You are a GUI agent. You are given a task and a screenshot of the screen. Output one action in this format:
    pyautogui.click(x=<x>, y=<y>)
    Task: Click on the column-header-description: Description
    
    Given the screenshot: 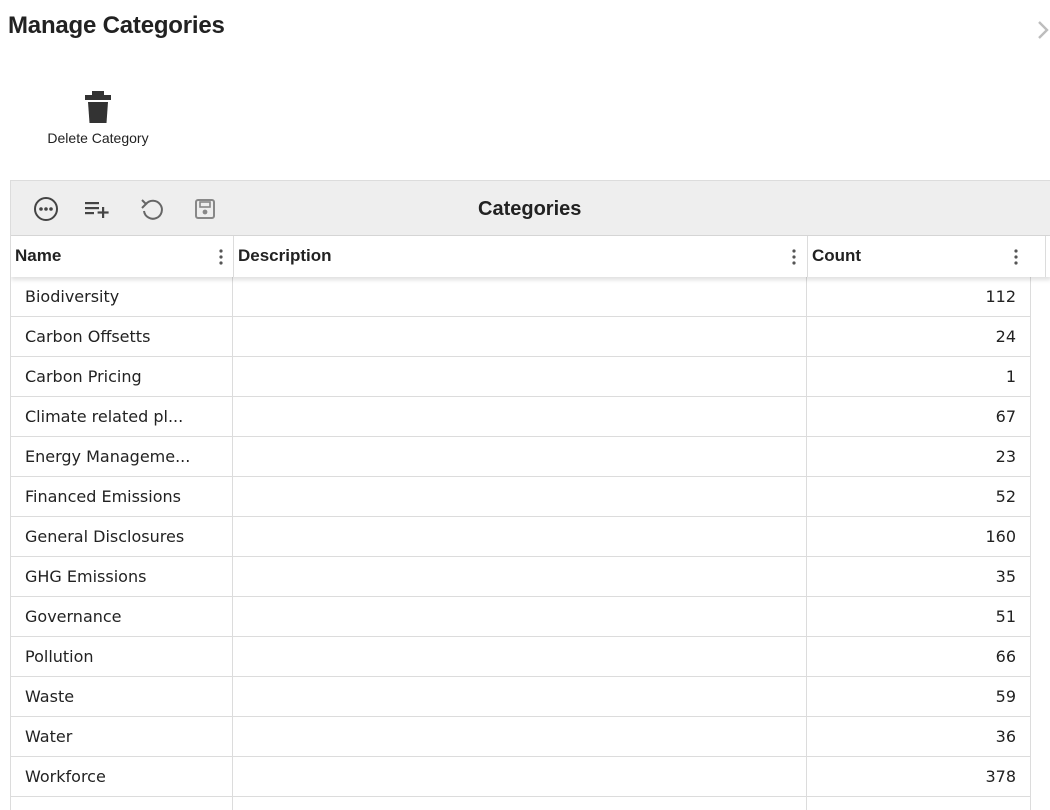 What is the action you would take?
    pyautogui.click(x=520, y=256)
    